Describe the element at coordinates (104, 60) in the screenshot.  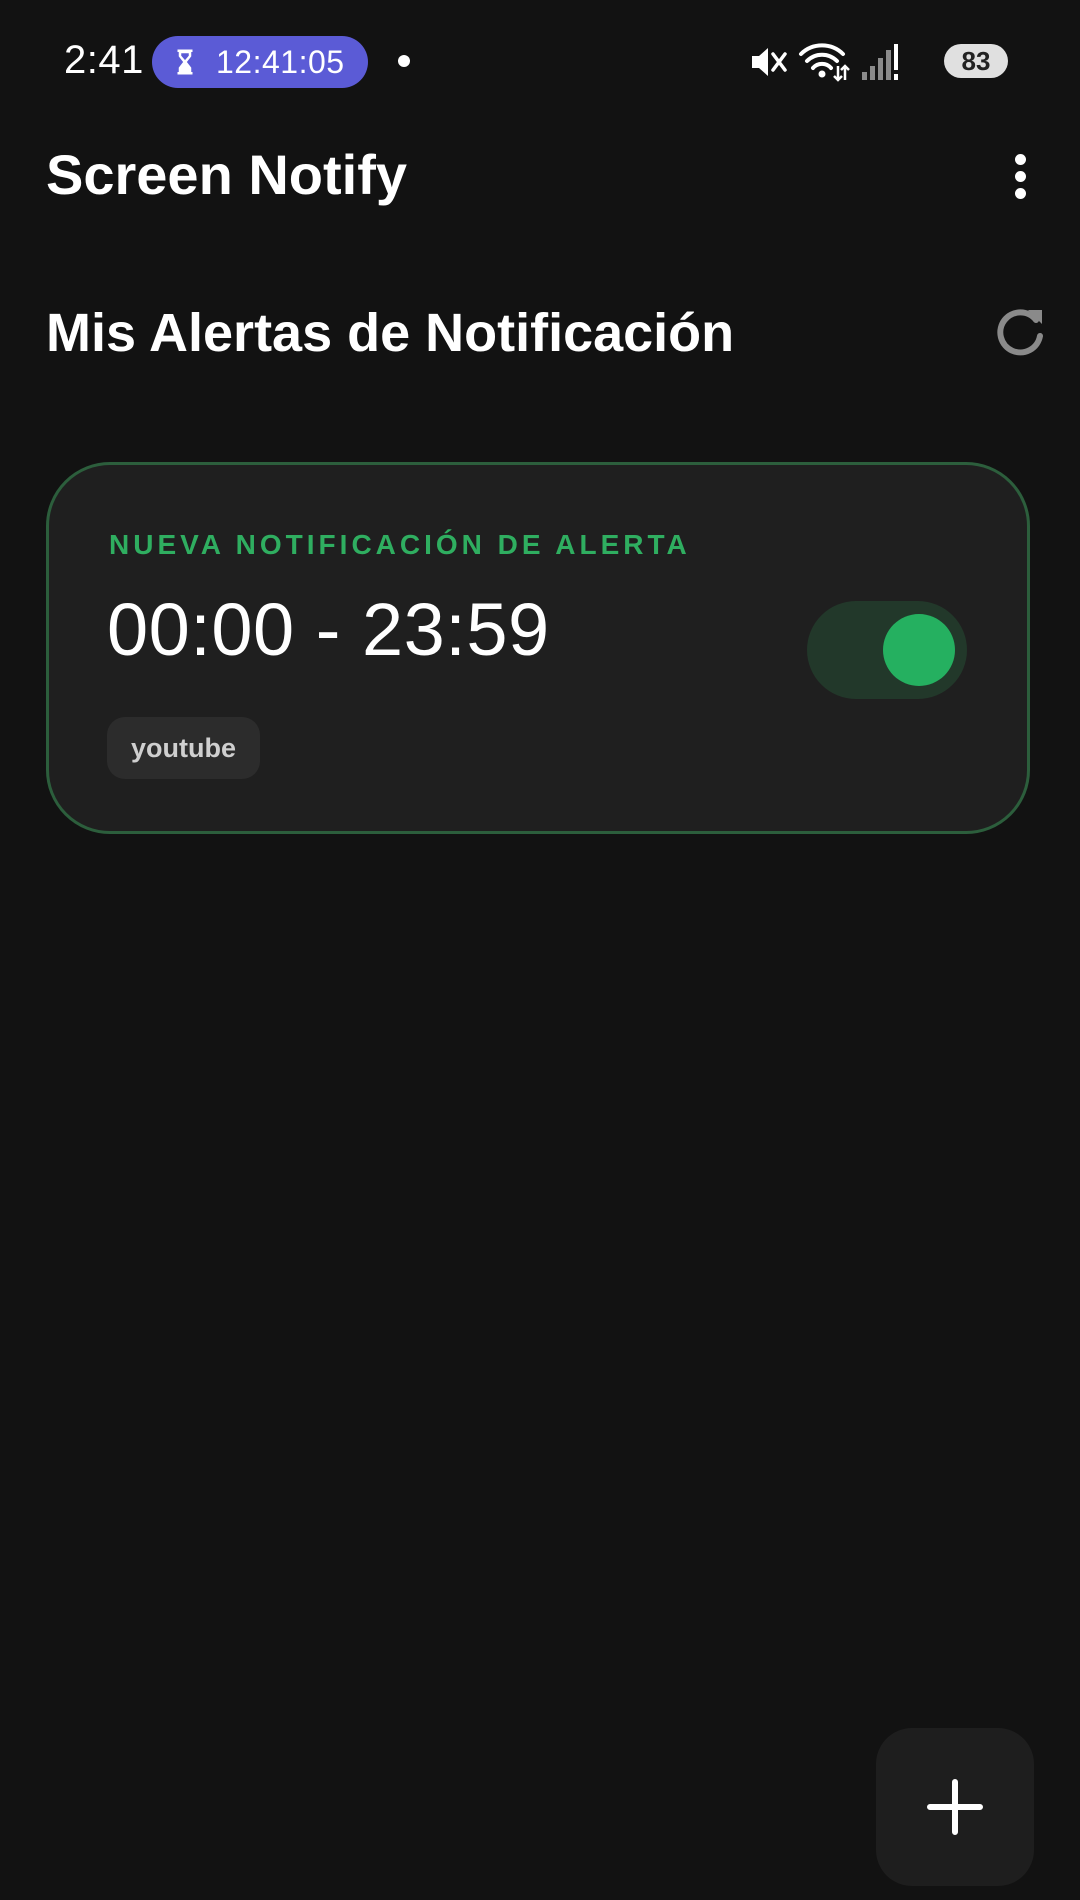
I see `status-time: 2:41` at that location.